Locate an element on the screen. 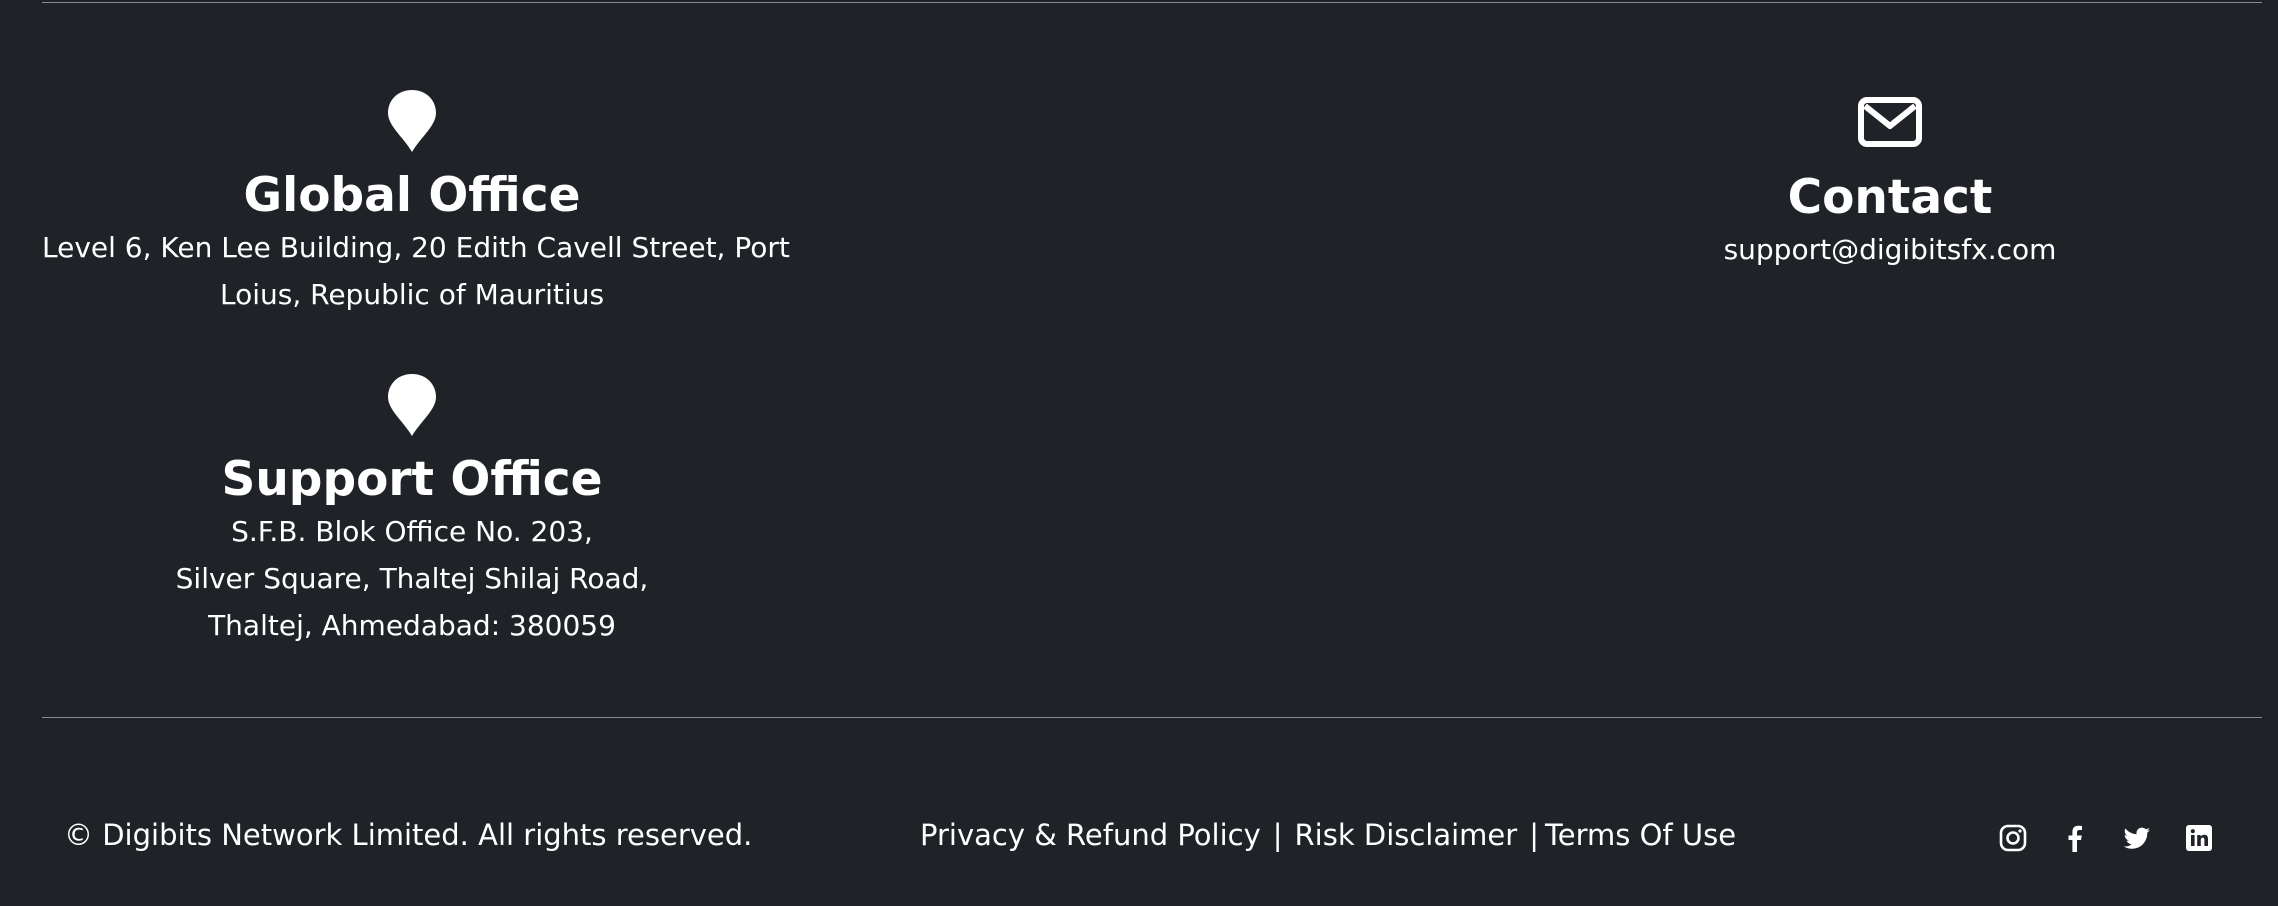  facebook-icon is located at coordinates (2075, 838).